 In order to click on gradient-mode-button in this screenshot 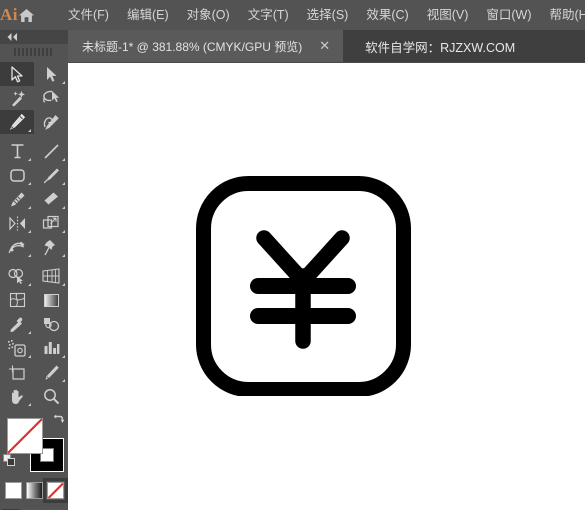, I will do `click(34, 490)`.